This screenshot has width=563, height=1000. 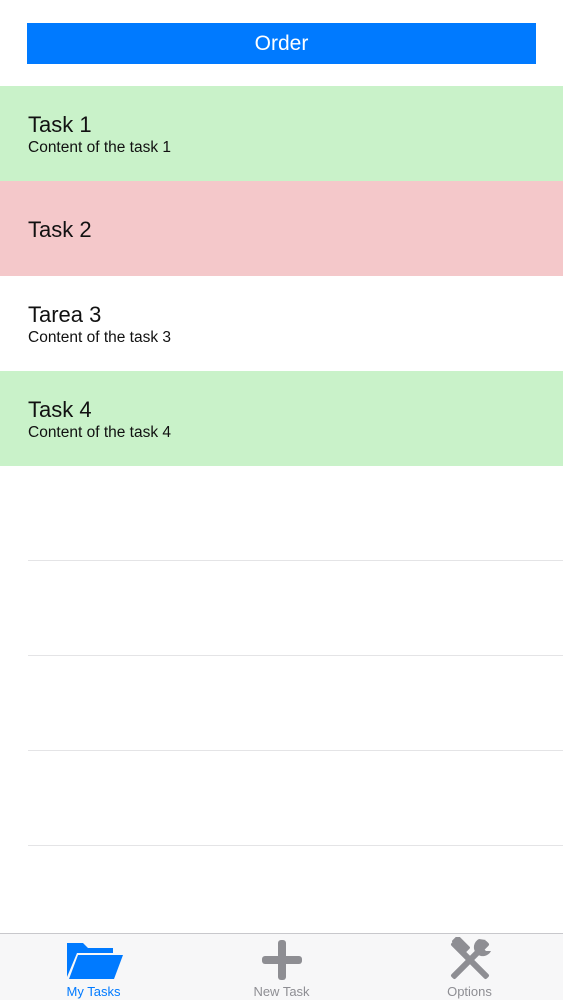 What do you see at coordinates (94, 961) in the screenshot?
I see `folder-icon` at bounding box center [94, 961].